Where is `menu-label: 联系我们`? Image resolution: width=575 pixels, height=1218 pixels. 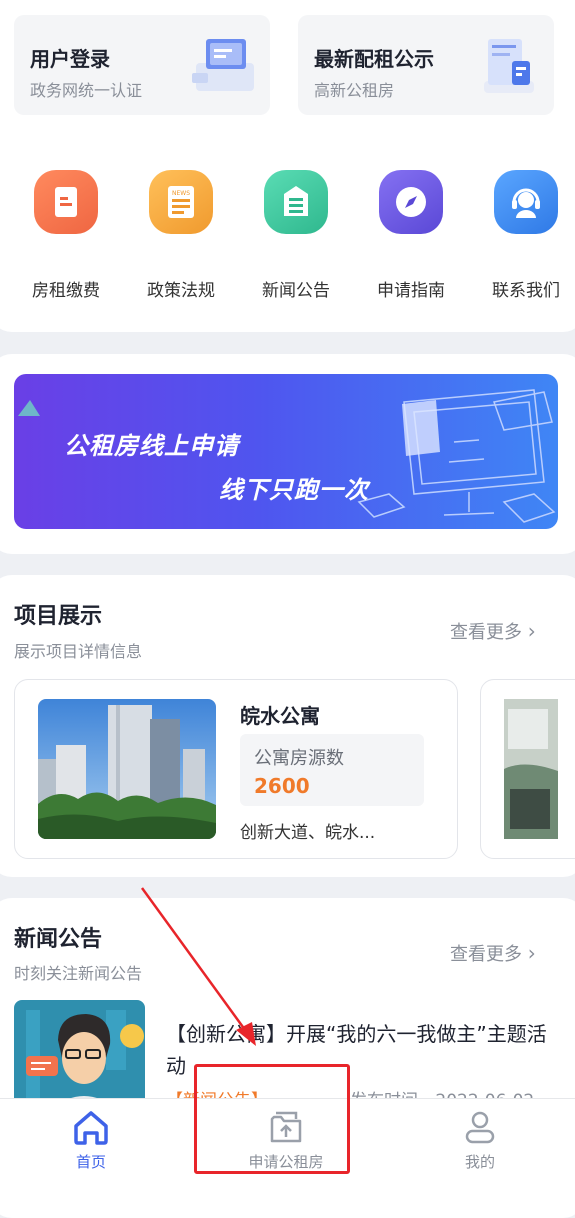 menu-label: 联系我们 is located at coordinates (526, 291).